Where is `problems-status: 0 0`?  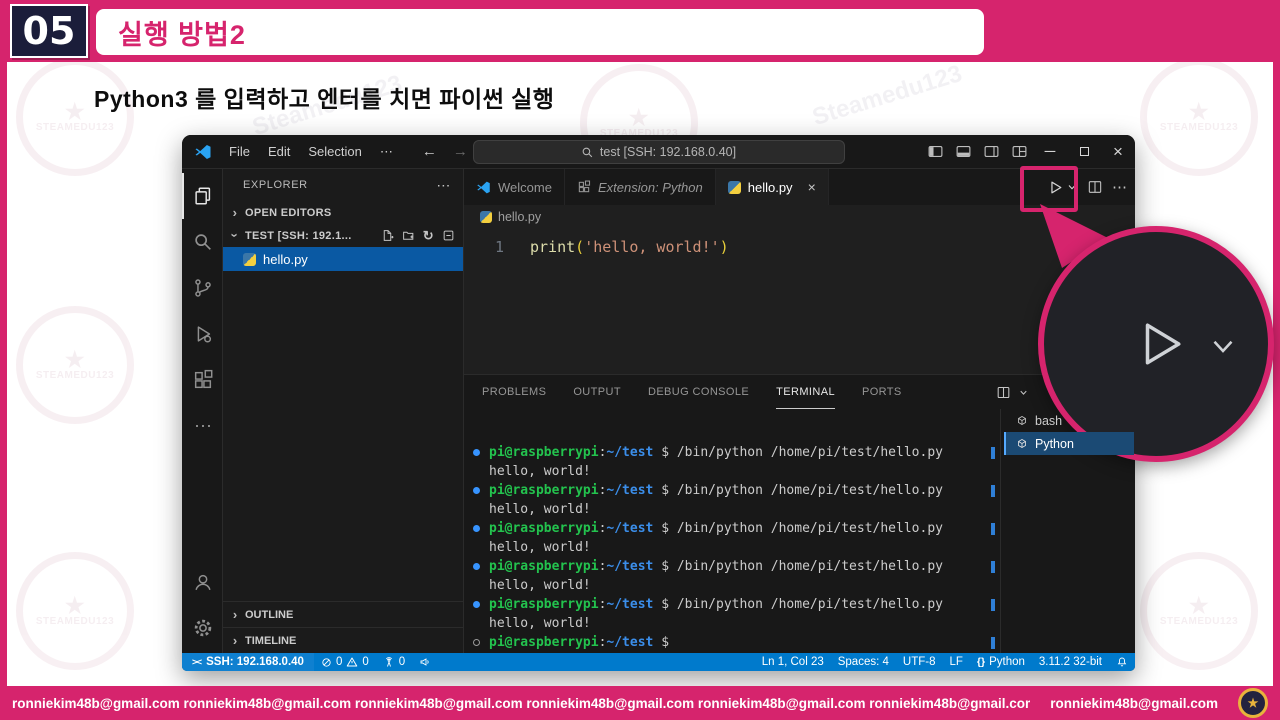 problems-status: 0 0 is located at coordinates (345, 662).